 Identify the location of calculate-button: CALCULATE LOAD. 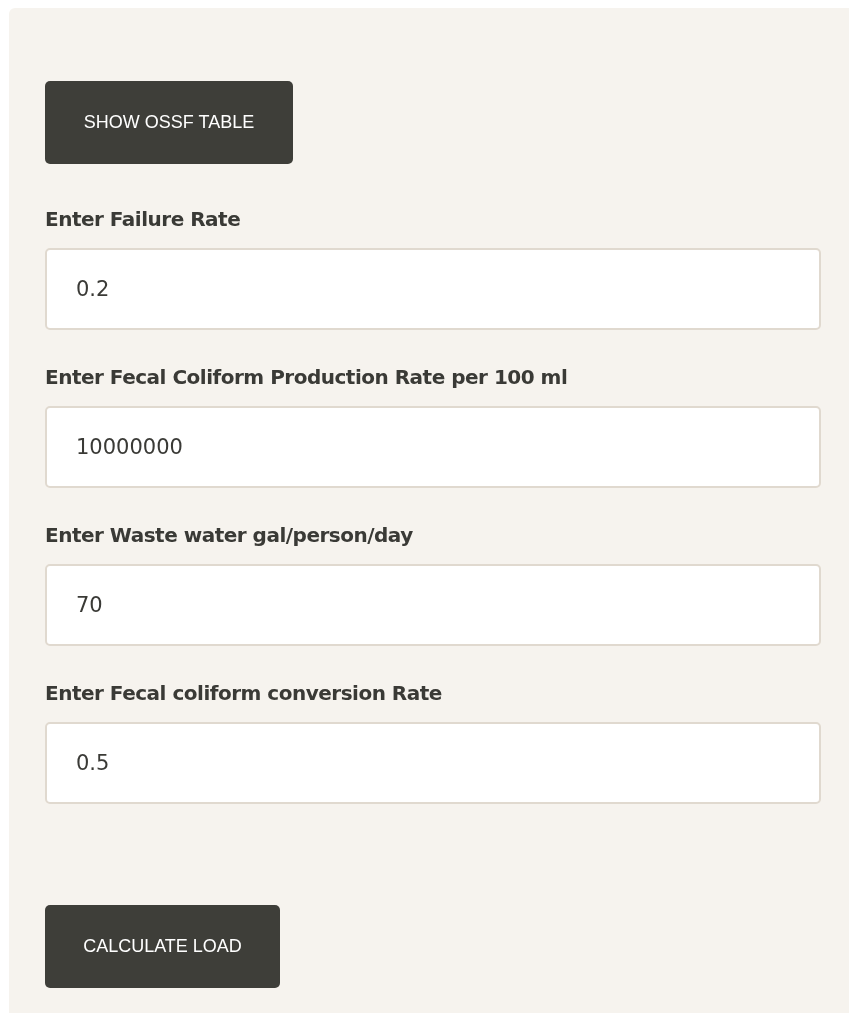
(162, 946).